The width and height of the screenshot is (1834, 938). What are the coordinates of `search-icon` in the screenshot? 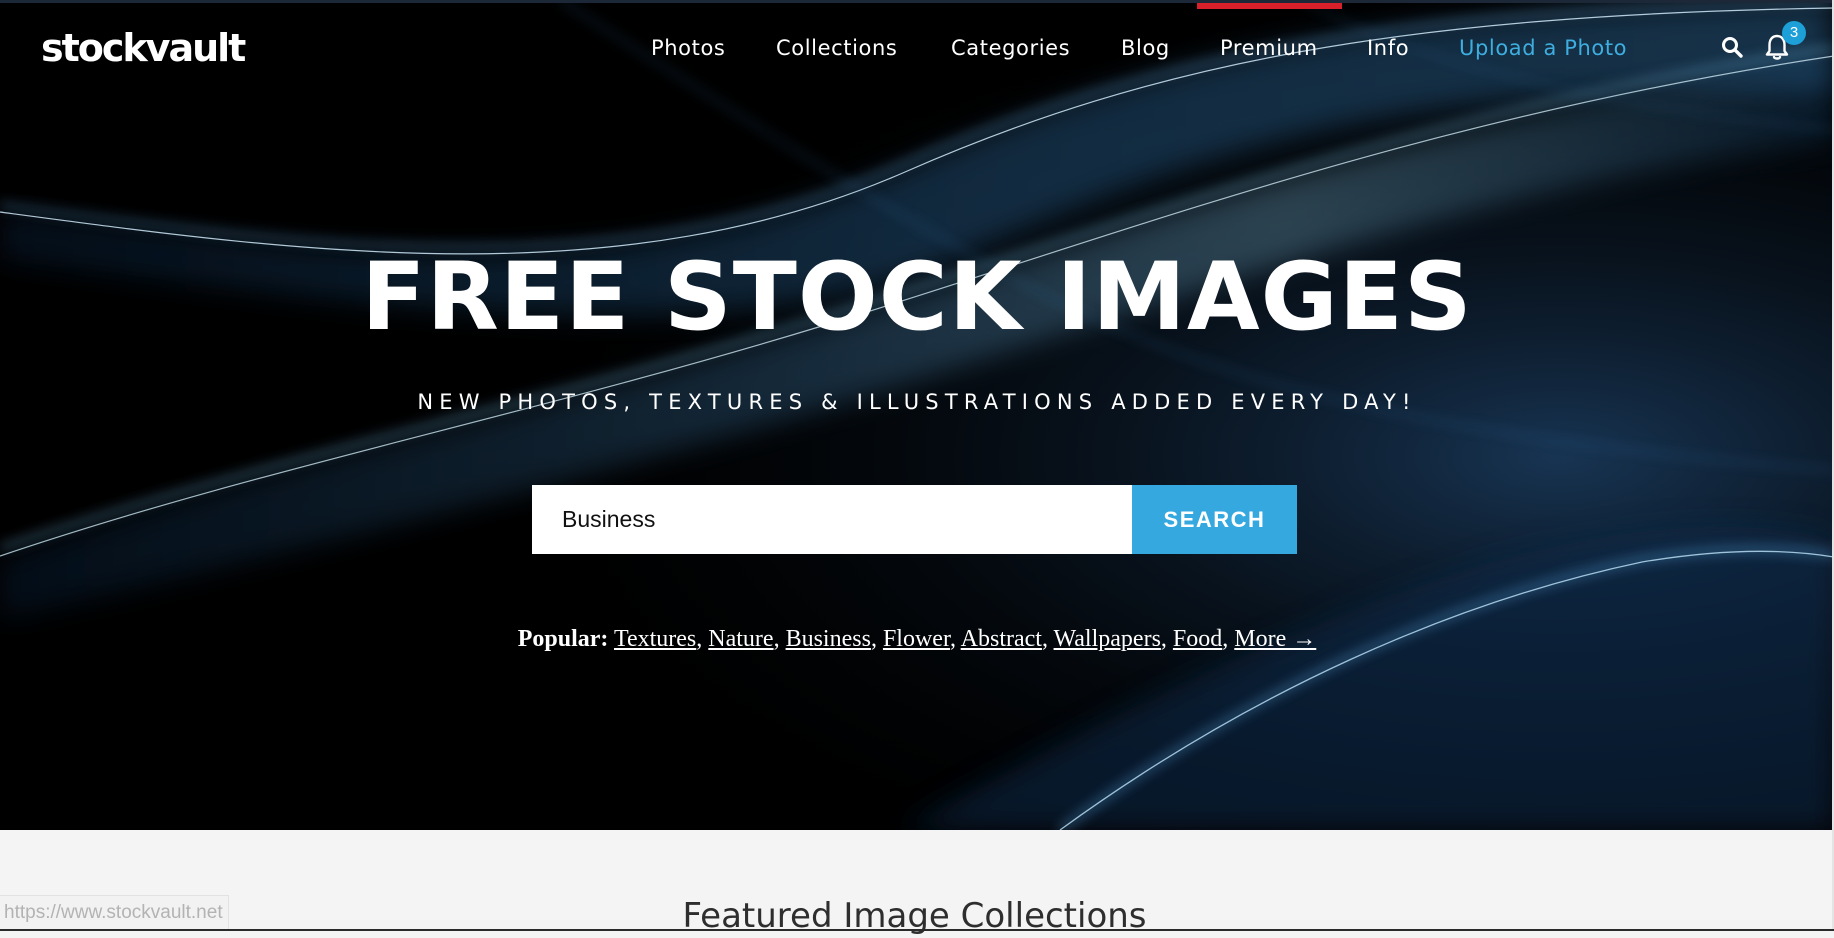 It's located at (1732, 47).